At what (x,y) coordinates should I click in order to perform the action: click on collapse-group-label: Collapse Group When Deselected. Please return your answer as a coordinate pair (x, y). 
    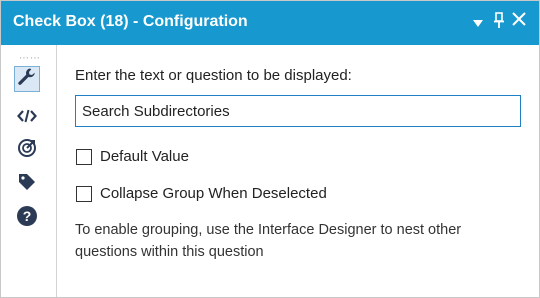
    Looking at the image, I should click on (213, 193).